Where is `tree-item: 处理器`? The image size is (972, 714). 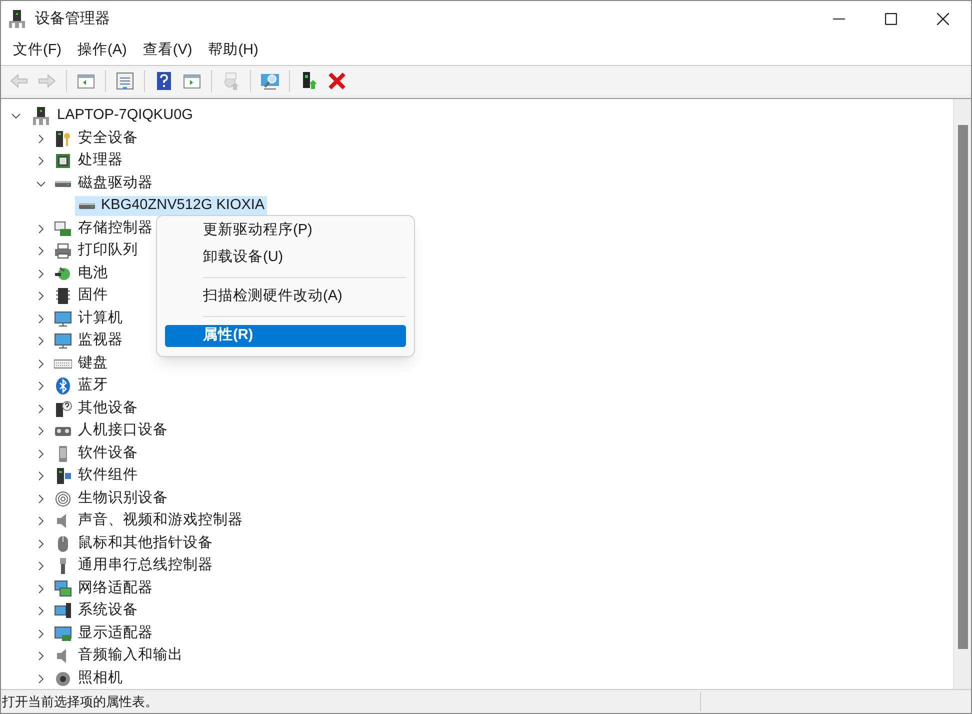
tree-item: 处理器 is located at coordinates (100, 161).